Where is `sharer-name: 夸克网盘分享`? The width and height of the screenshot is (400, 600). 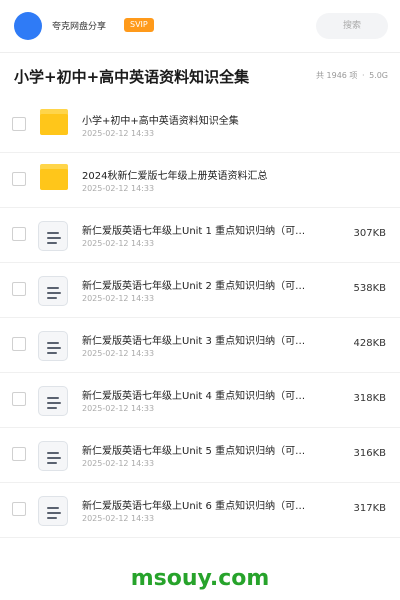
sharer-name: 夸克网盘分享 is located at coordinates (79, 27).